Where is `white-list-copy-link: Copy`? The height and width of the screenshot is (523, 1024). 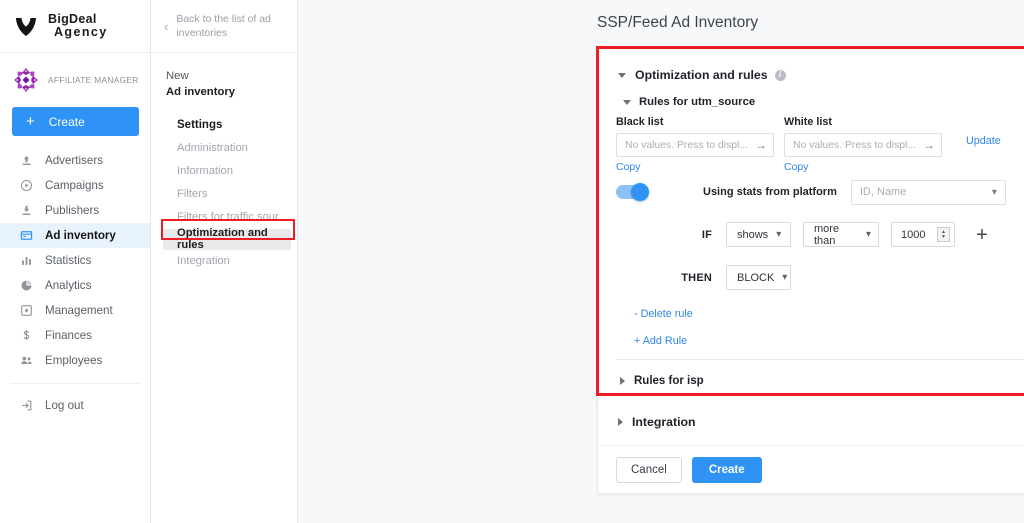
white-list-copy-link: Copy is located at coordinates (796, 167).